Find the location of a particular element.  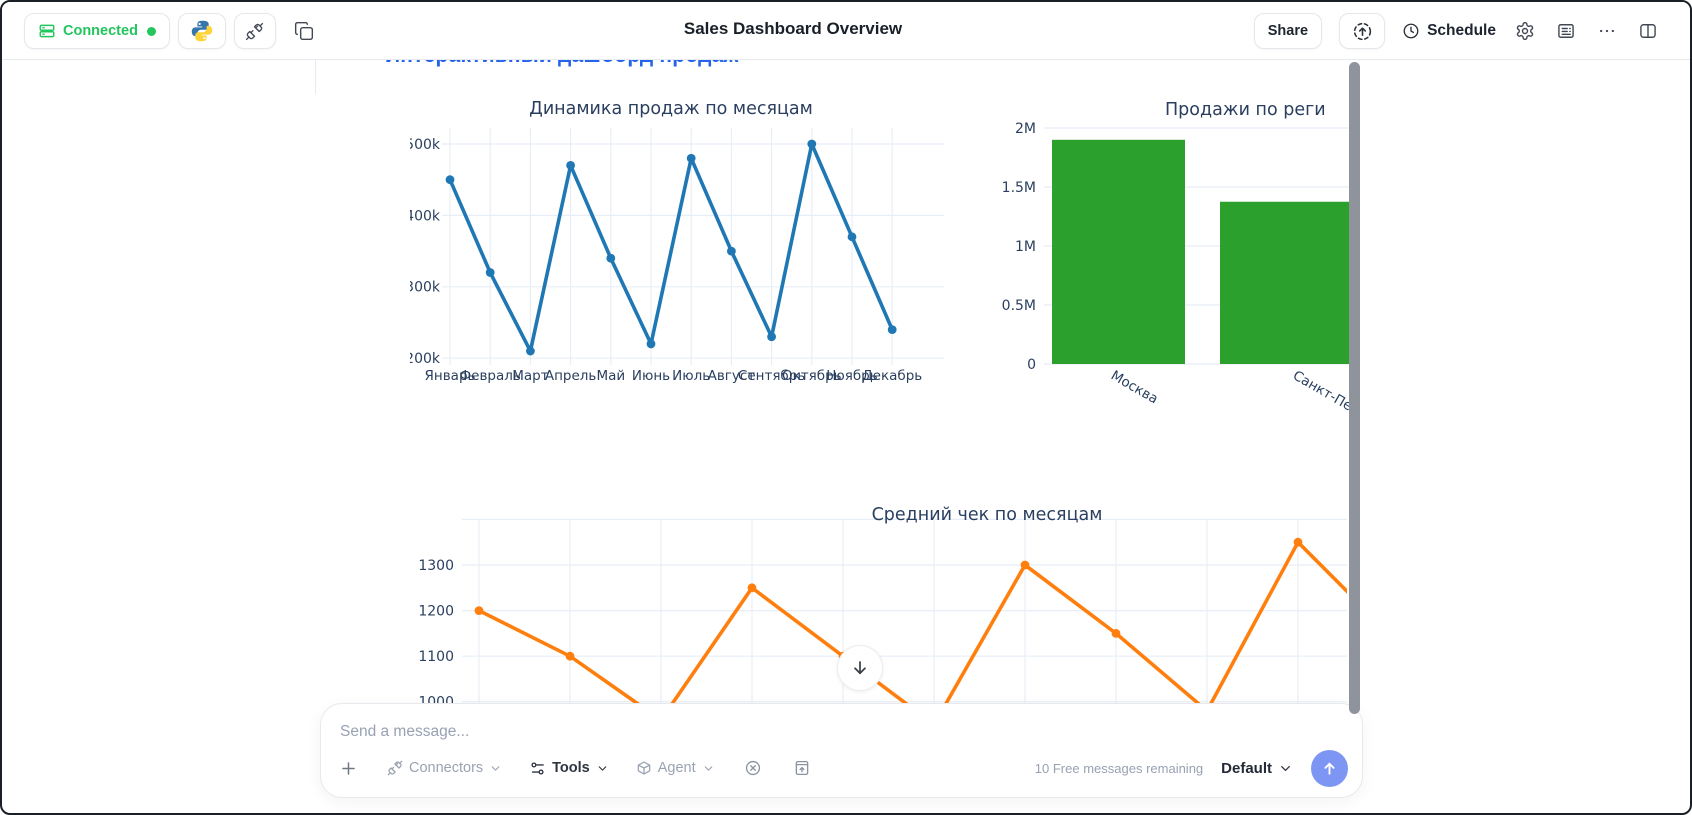

cube-icon is located at coordinates (644, 768).